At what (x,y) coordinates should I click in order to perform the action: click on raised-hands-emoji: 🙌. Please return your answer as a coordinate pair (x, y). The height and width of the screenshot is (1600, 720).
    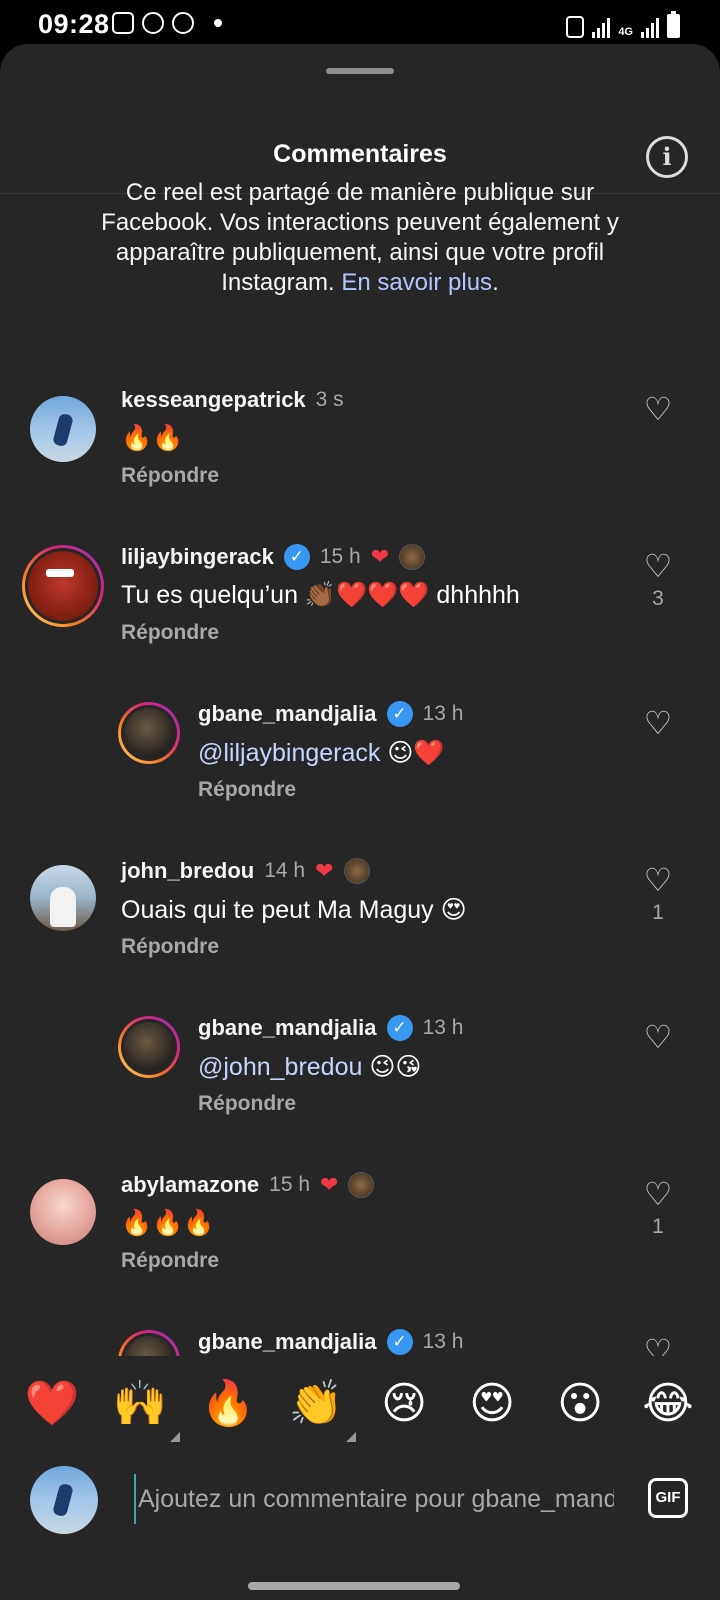
    Looking at the image, I should click on (140, 1403).